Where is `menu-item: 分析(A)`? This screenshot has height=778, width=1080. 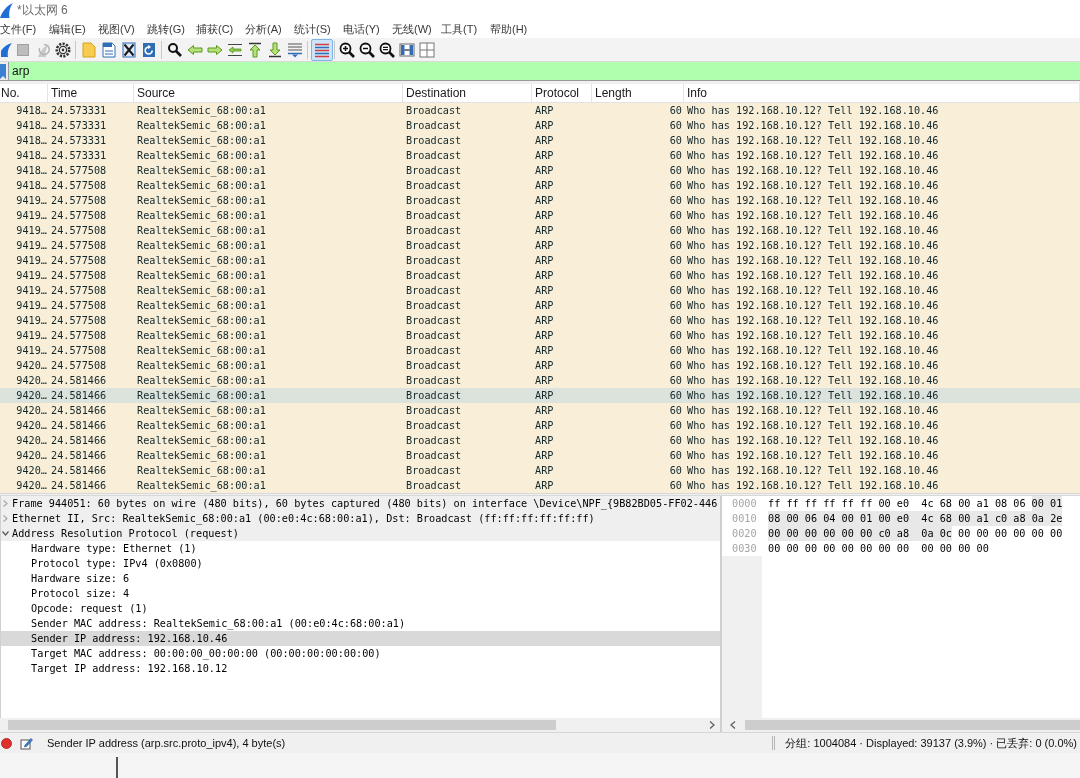 menu-item: 分析(A) is located at coordinates (269, 29).